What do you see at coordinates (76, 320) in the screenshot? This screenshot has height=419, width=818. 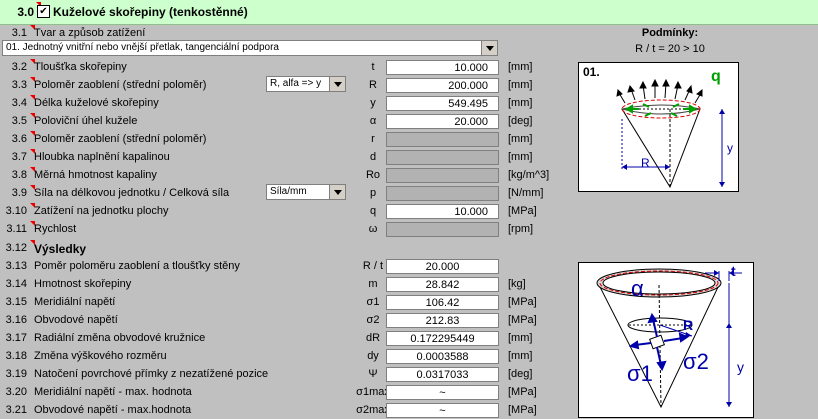 I see `result-label: Obvodové napětí` at bounding box center [76, 320].